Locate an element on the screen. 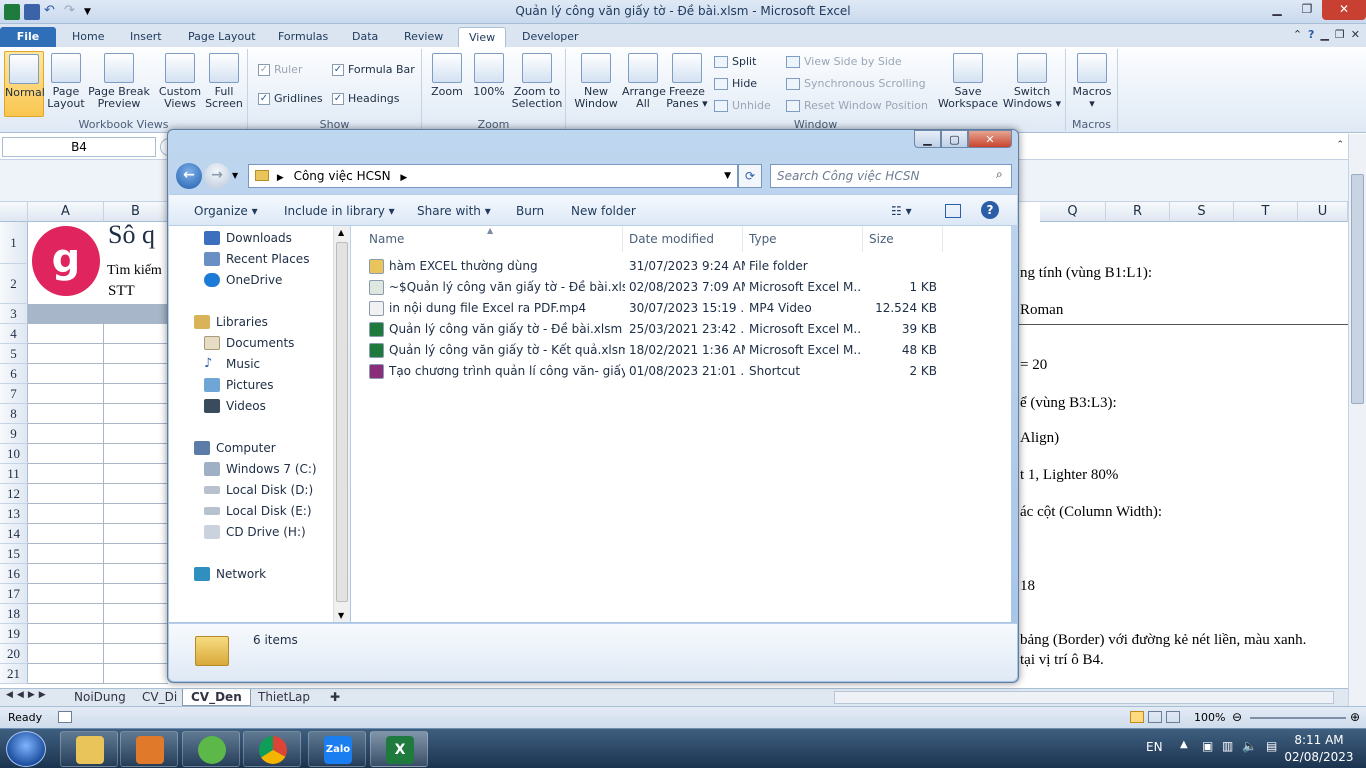  start-button is located at coordinates (26, 749).